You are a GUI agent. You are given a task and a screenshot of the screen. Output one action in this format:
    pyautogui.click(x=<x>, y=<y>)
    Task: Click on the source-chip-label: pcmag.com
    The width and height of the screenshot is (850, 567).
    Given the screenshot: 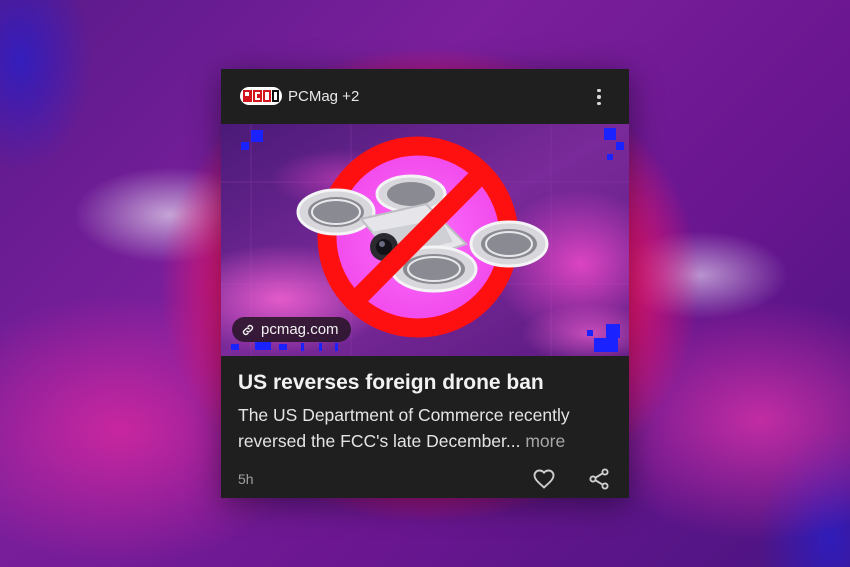 What is the action you would take?
    pyautogui.click(x=300, y=329)
    